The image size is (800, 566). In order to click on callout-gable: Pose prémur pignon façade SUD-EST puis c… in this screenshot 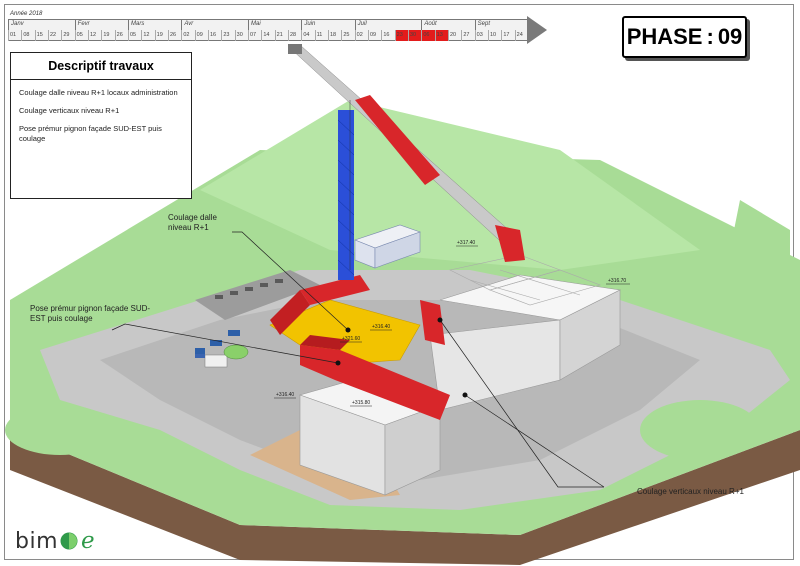, I will do `click(90, 313)`.